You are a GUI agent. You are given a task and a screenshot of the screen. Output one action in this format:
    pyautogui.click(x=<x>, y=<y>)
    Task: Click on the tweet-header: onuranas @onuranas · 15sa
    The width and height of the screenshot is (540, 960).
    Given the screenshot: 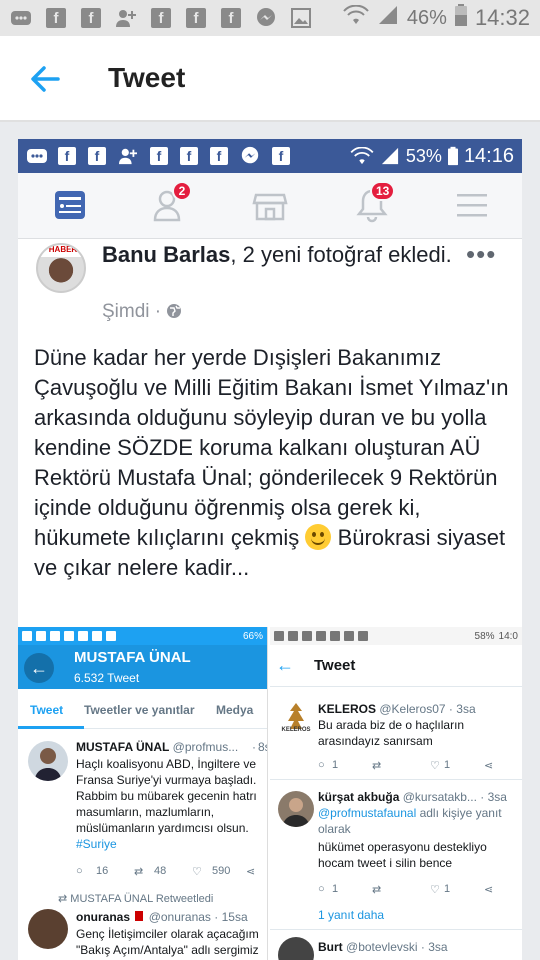 What is the action you would take?
    pyautogui.click(x=171, y=917)
    